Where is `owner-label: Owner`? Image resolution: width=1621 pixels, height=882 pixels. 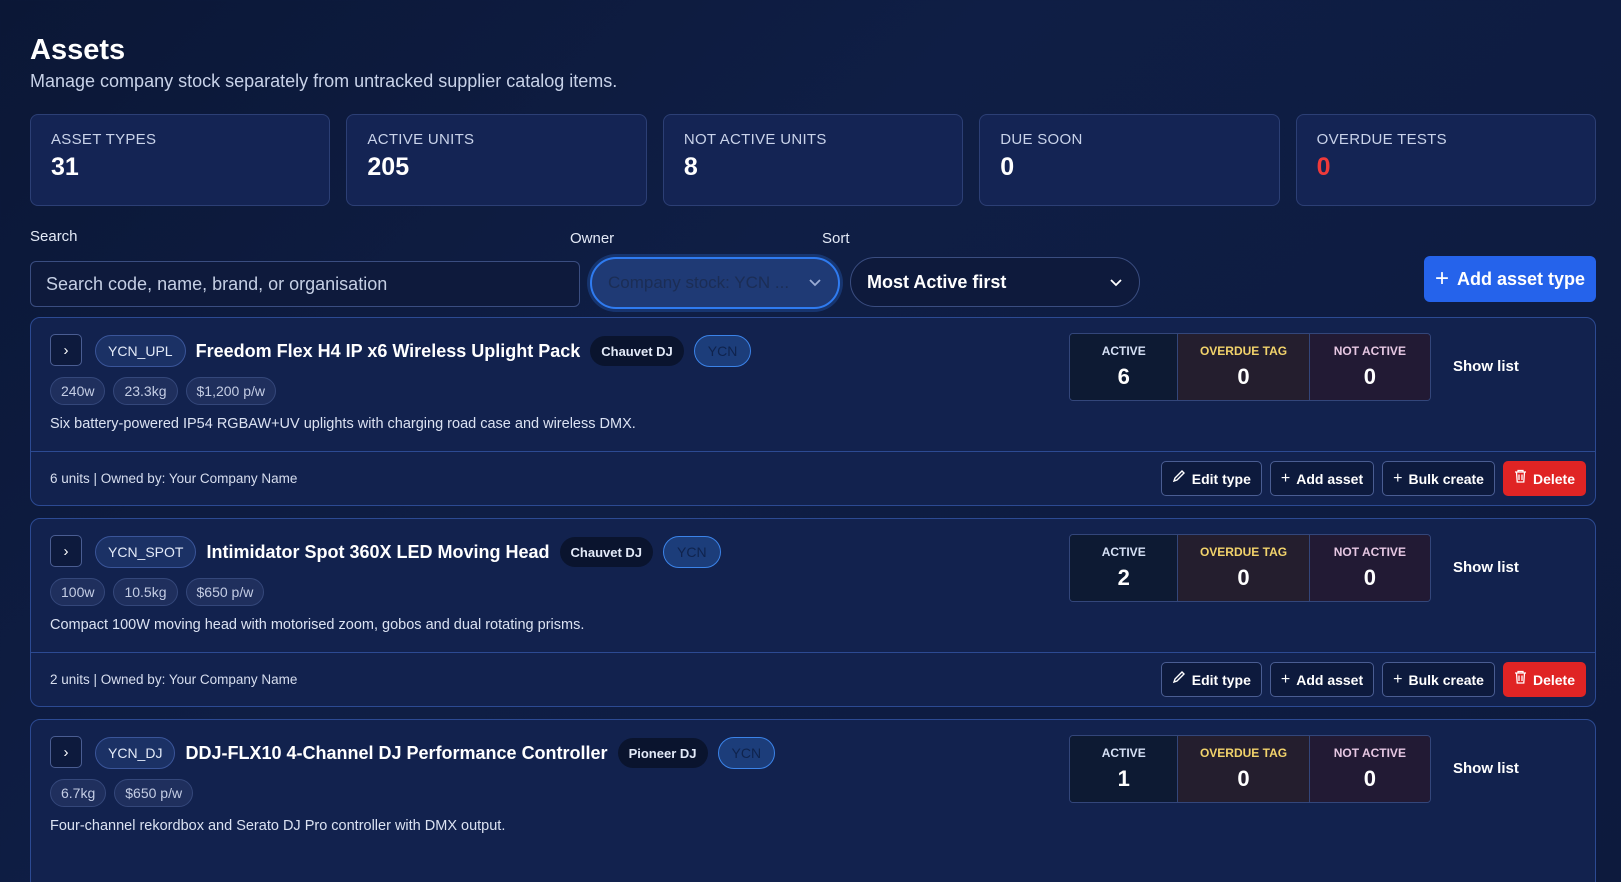
owner-label: Owner is located at coordinates (592, 238).